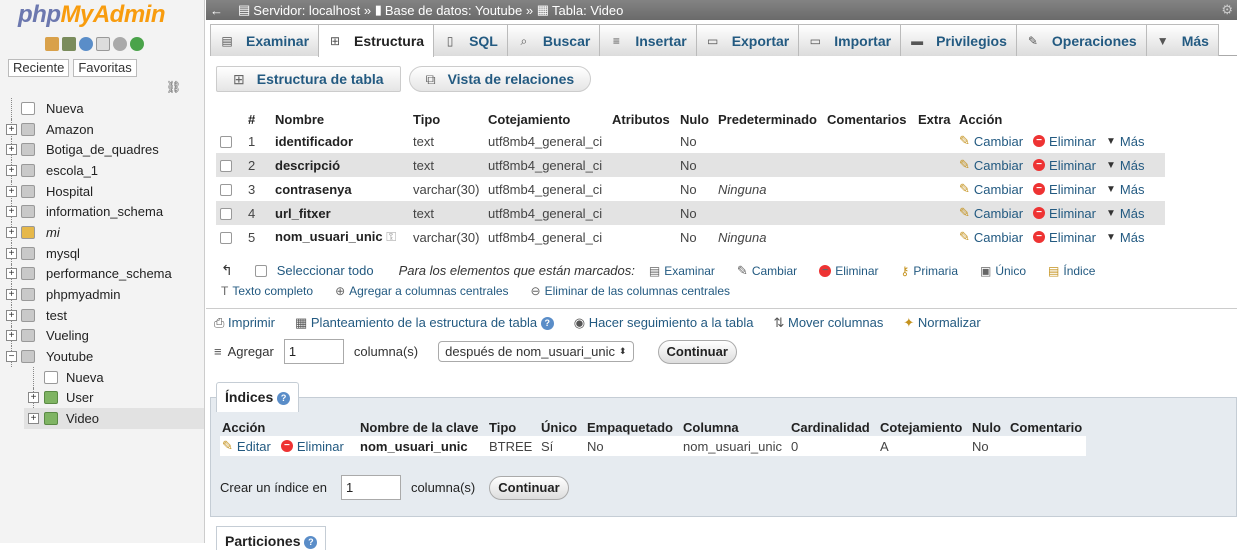 This screenshot has width=1237, height=550. I want to click on bulk-fulltext: Texto completo, so click(272, 291).